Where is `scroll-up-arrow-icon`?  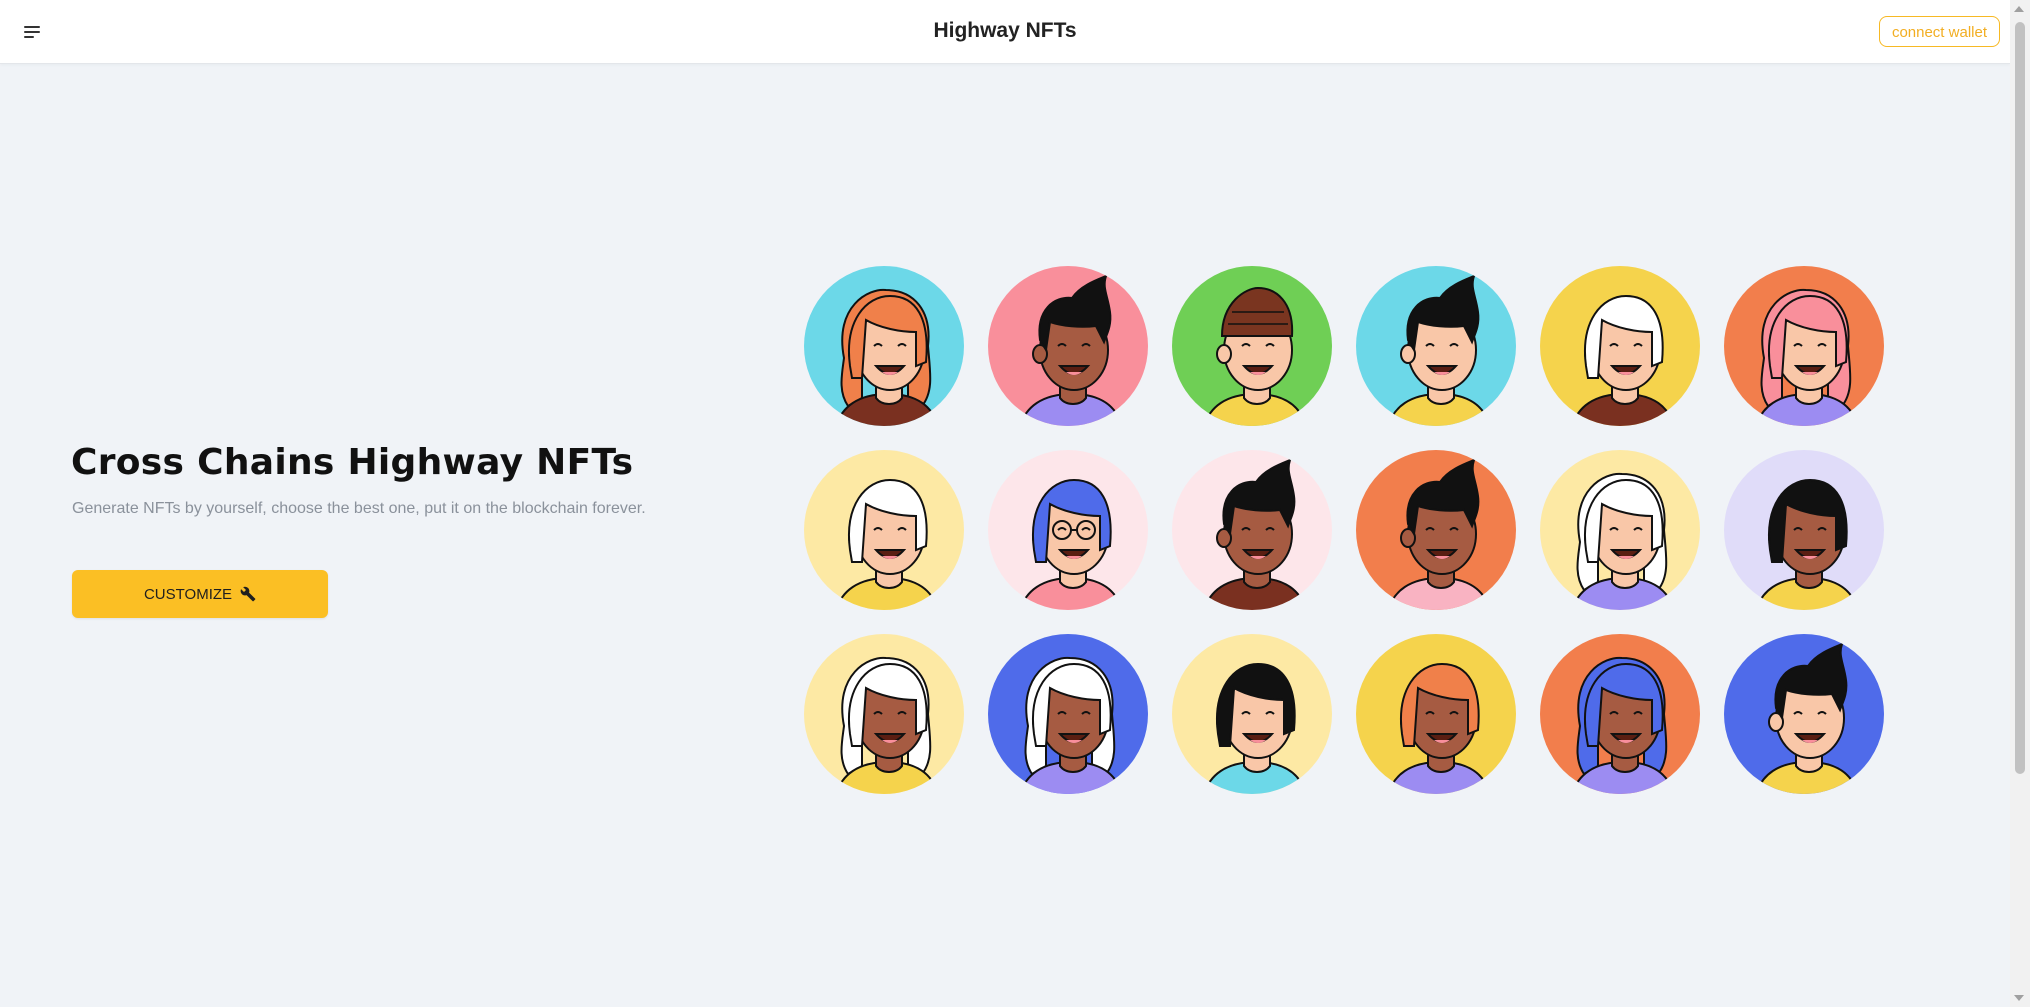 scroll-up-arrow-icon is located at coordinates (2019, 9).